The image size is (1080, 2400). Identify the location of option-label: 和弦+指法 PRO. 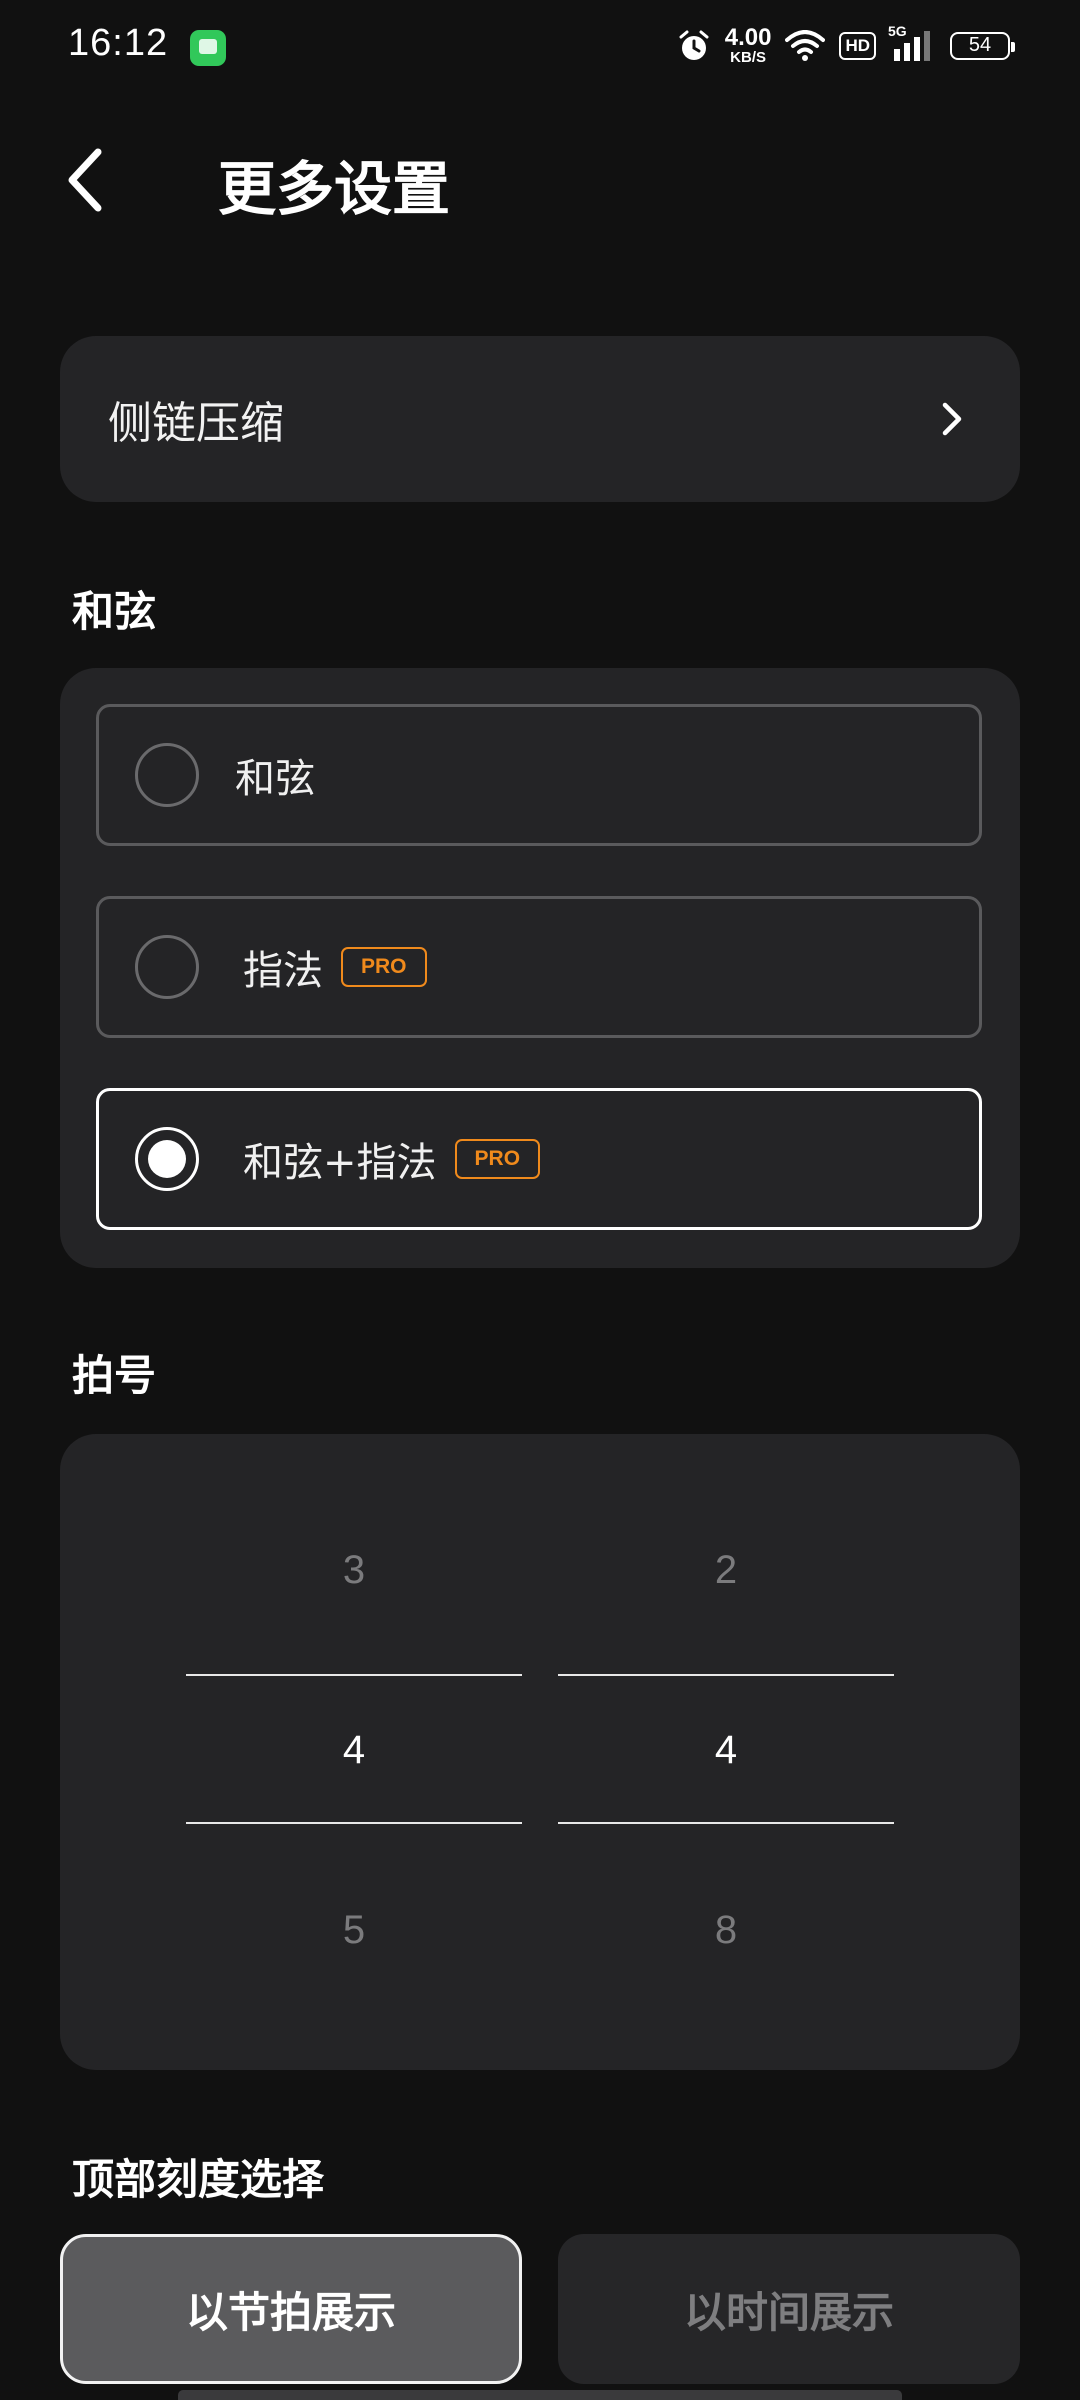
(392, 1159).